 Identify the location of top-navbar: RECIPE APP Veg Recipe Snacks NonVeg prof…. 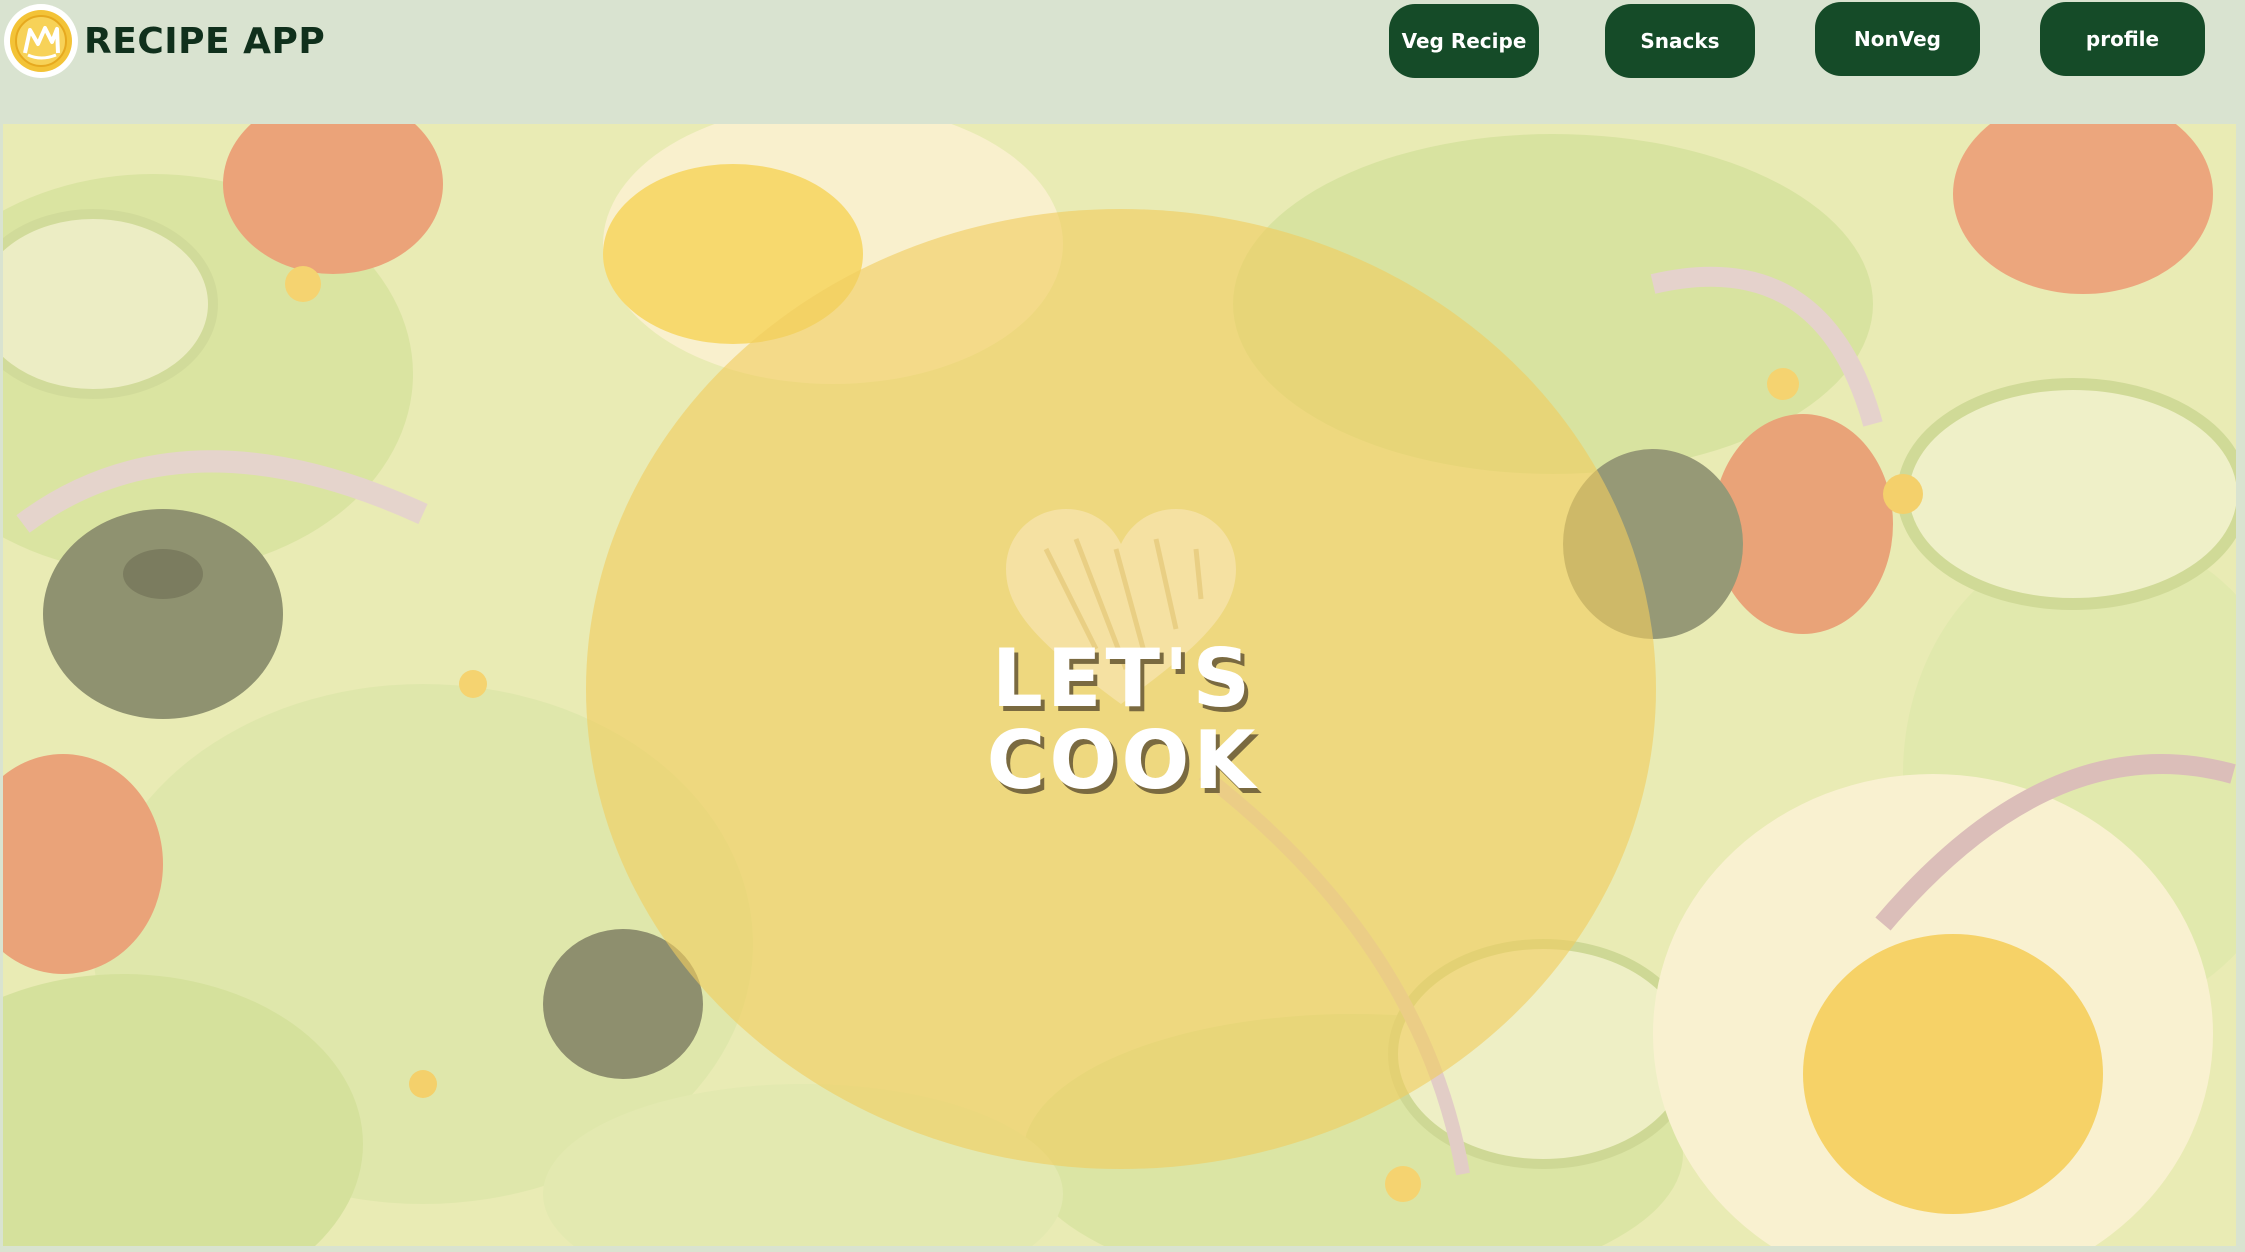
(1122, 62).